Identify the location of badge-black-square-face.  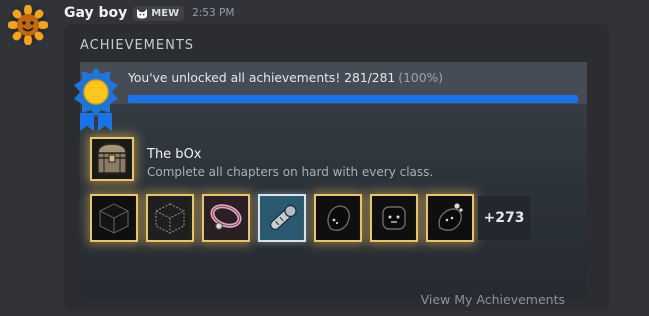
(394, 218).